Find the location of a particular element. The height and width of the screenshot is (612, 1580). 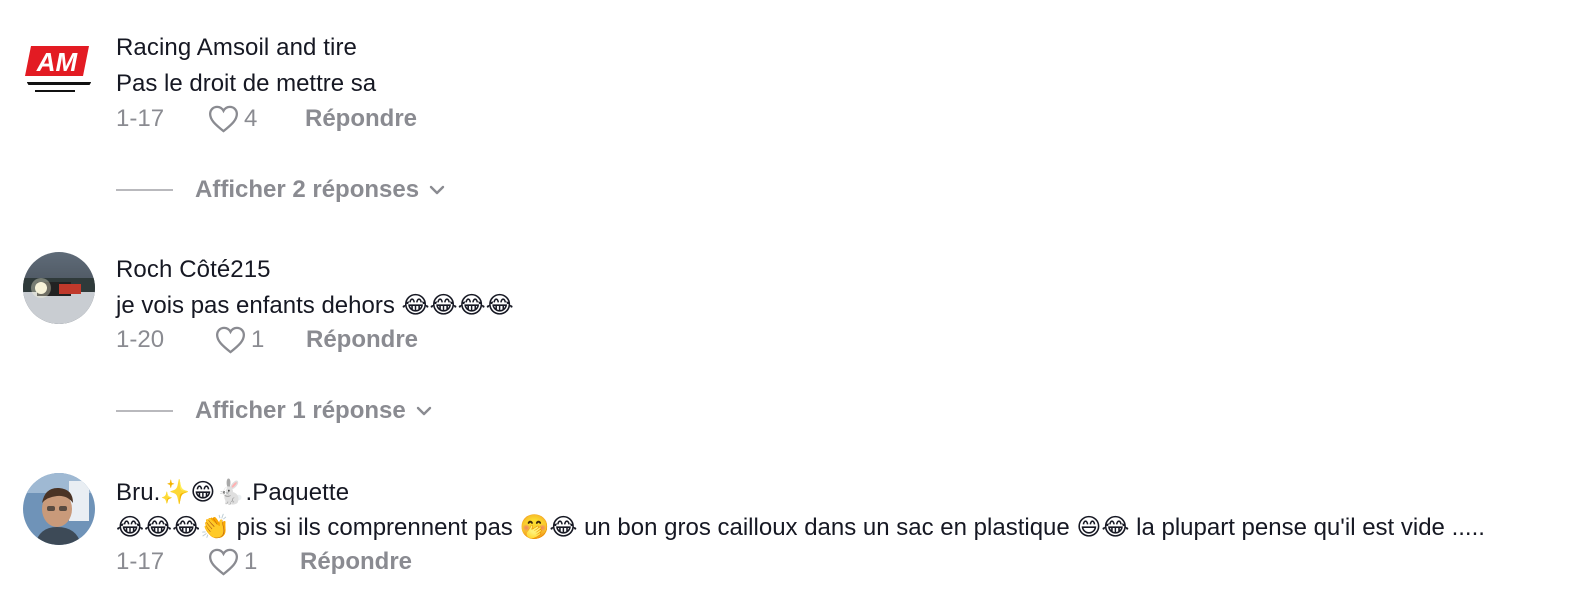

avatar: AM is located at coordinates (59, 66).